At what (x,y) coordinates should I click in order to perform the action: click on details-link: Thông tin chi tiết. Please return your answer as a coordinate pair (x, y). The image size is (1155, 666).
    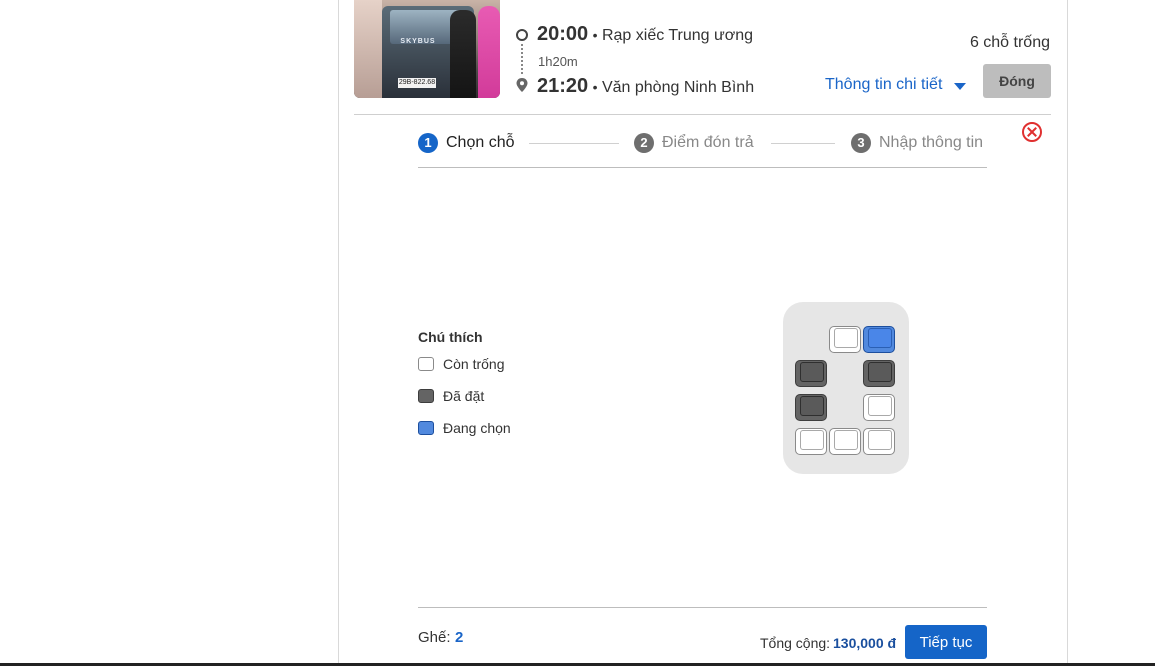
    Looking at the image, I should click on (883, 85).